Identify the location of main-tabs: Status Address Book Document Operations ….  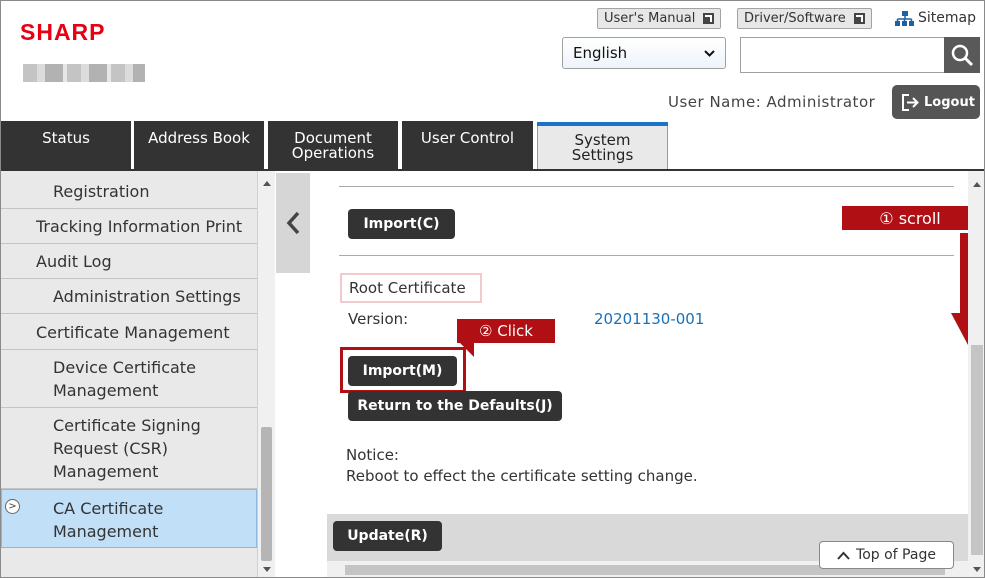
(492, 146).